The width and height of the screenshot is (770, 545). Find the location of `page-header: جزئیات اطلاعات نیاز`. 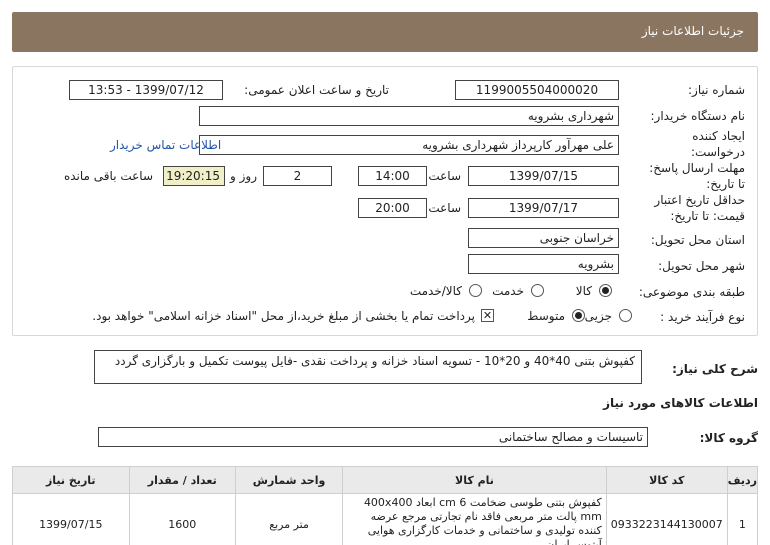

page-header: جزئیات اطلاعات نیاز is located at coordinates (385, 32).